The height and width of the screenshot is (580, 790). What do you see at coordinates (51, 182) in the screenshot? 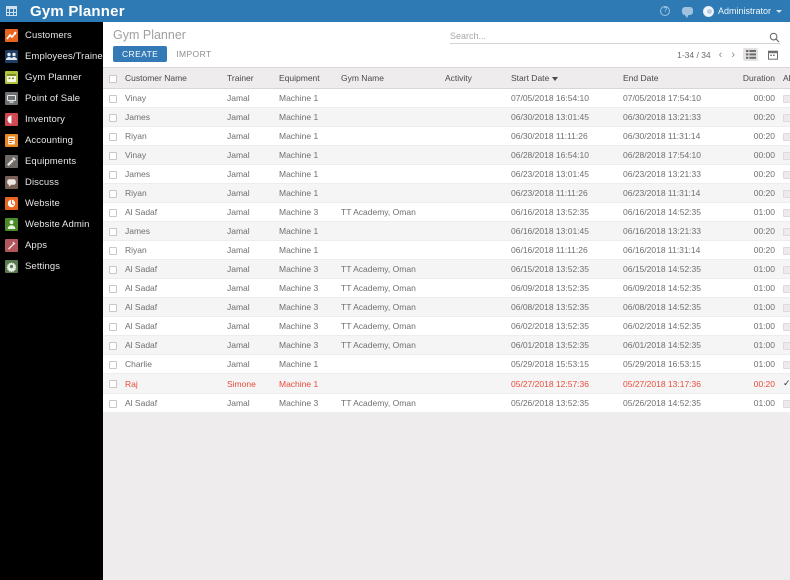
I see `sidebar-item-discuss: Discuss` at bounding box center [51, 182].